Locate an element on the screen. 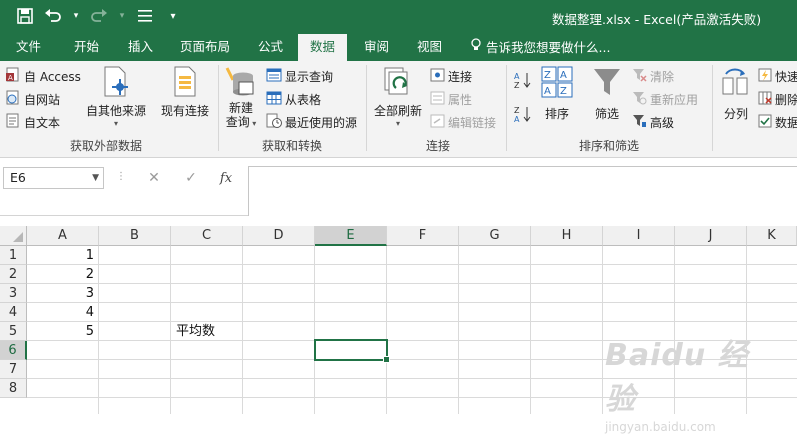  clear-filter-button: 清除 is located at coordinates (653, 76).